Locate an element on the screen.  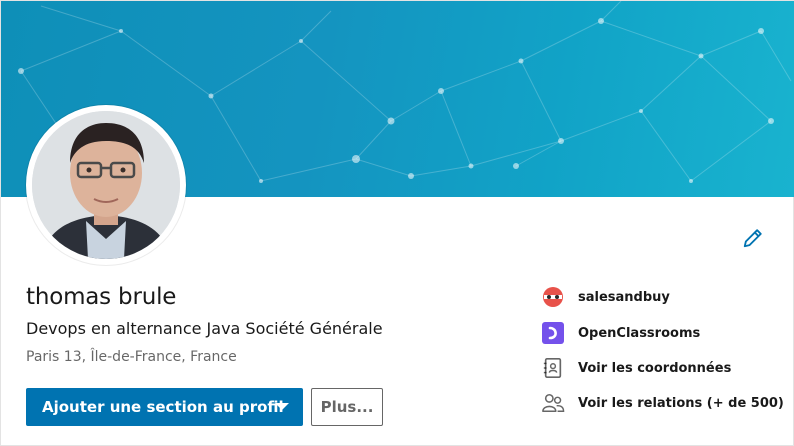
profile-photo is located at coordinates (106, 185).